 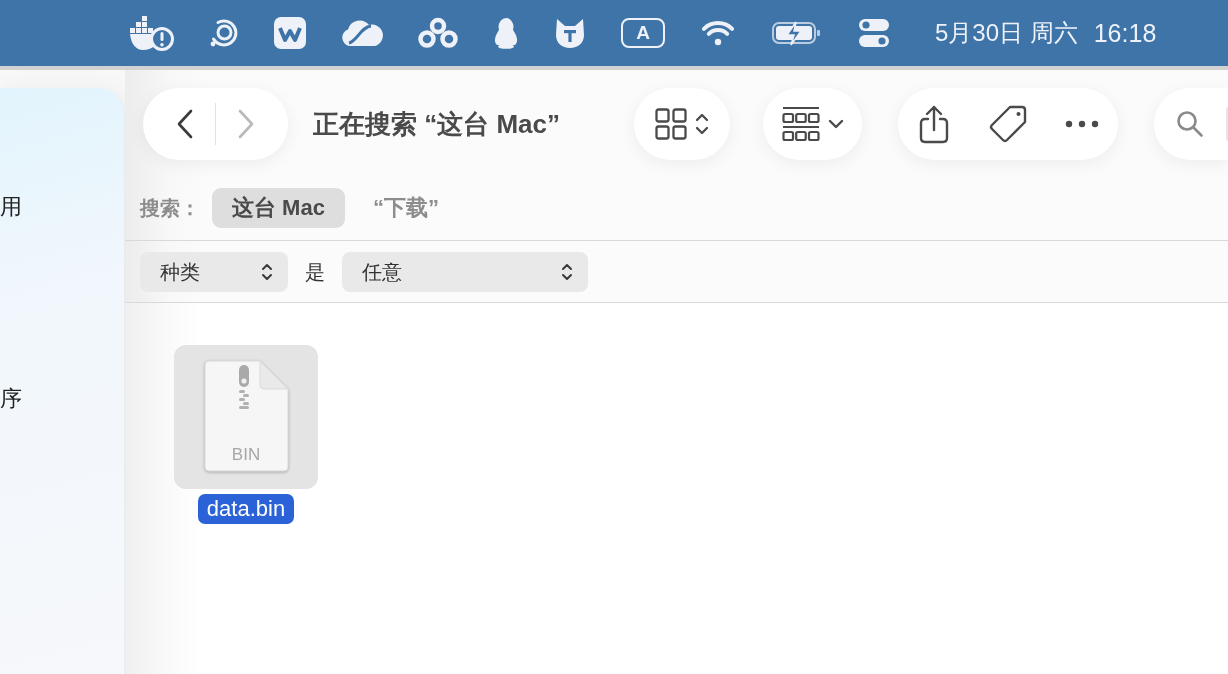 I want to click on file-name: data.bin, so click(x=246, y=509).